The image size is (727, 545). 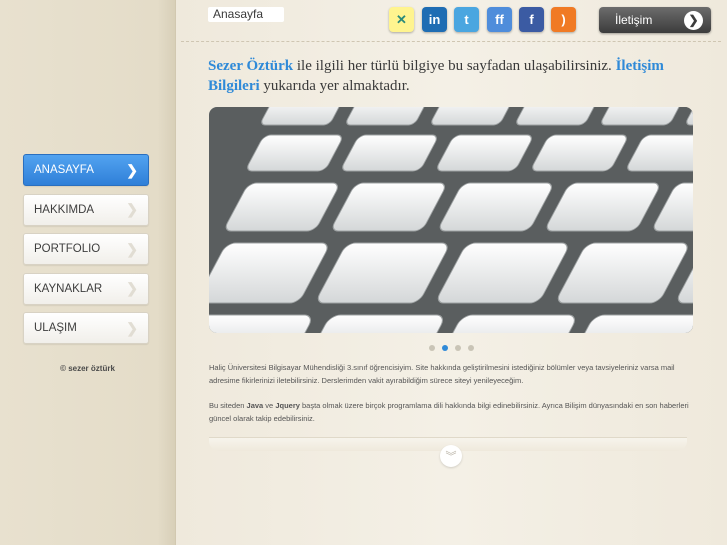 What do you see at coordinates (531, 19) in the screenshot?
I see `facebook-icon: f` at bounding box center [531, 19].